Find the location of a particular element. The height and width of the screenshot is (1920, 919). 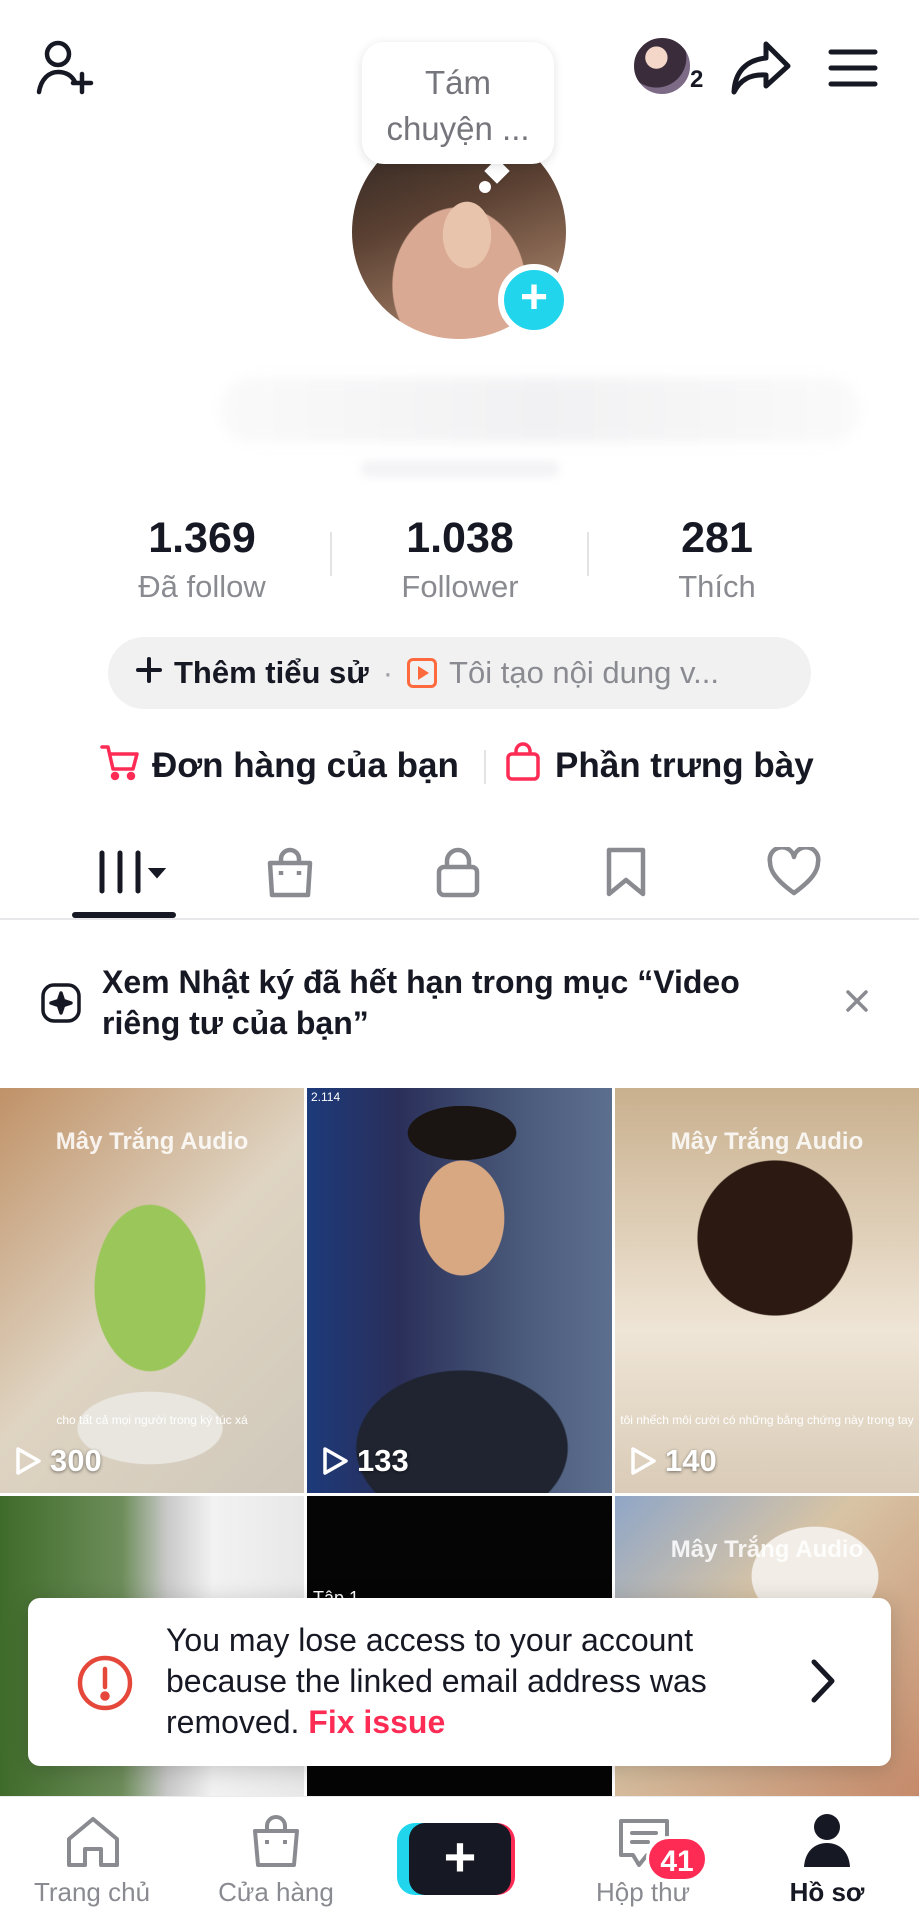

cart-icon is located at coordinates (120, 766).